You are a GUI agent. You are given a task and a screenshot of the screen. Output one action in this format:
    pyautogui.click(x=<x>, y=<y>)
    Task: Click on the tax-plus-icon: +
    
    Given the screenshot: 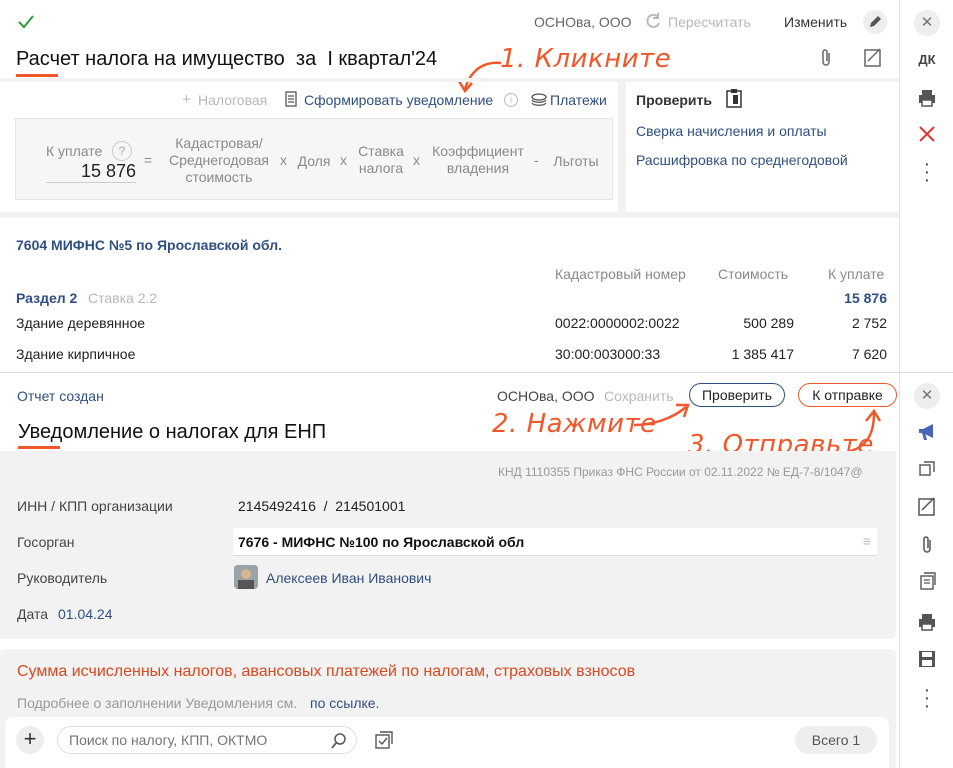 What is the action you would take?
    pyautogui.click(x=186, y=99)
    